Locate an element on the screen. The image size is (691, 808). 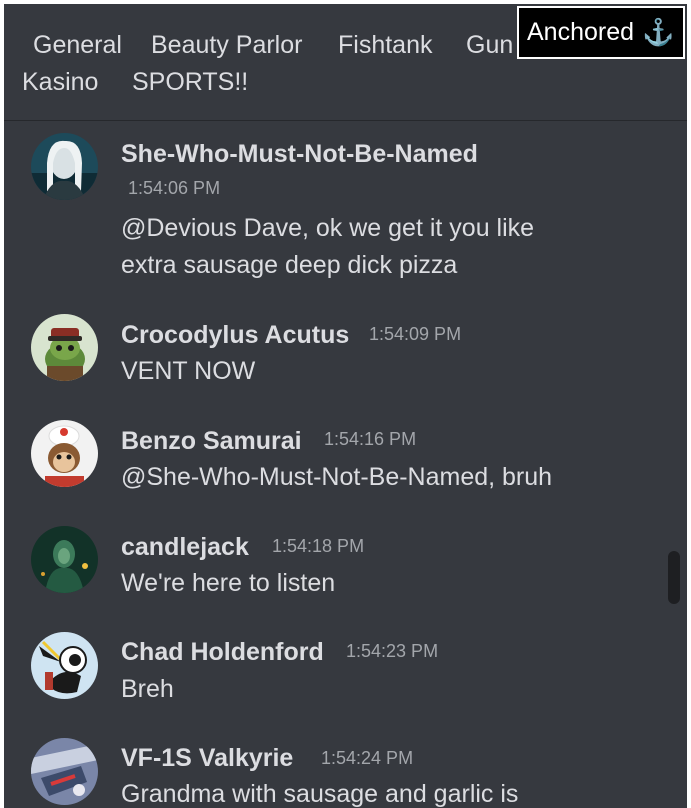
message-username: Crocodylus Acutus is located at coordinates (235, 335).